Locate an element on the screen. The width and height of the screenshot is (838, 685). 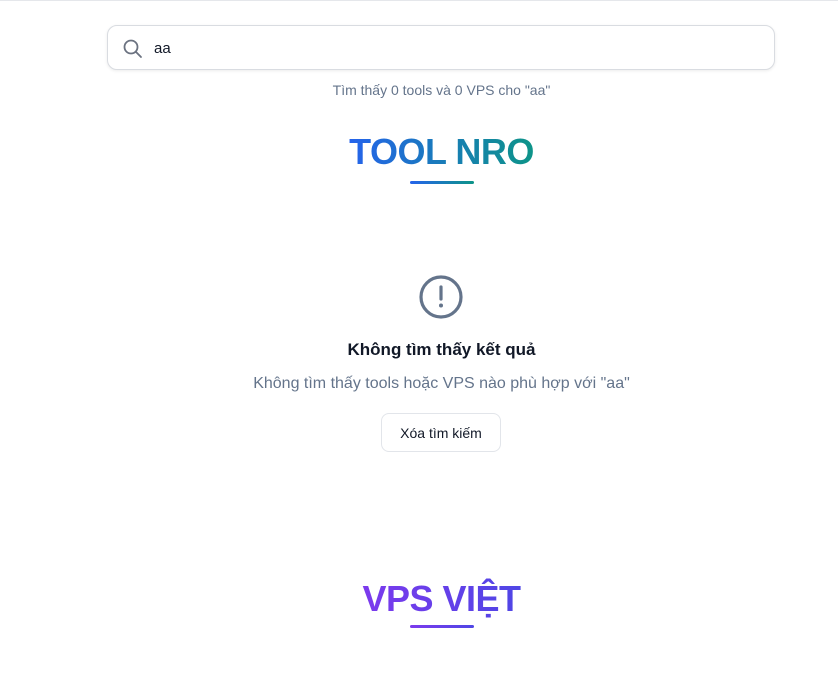
clear-search-button: Xóa tìm kiếm is located at coordinates (441, 432).